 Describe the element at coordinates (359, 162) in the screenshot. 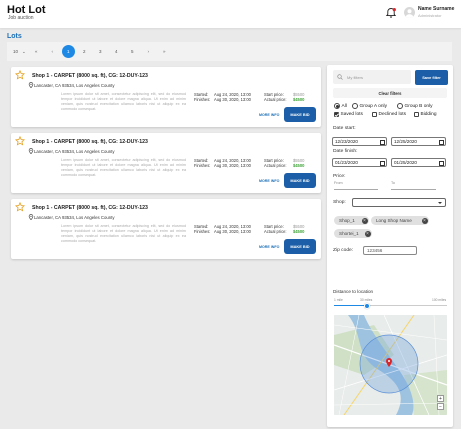

I see `date-finish-from-input: 01/23/2020` at that location.